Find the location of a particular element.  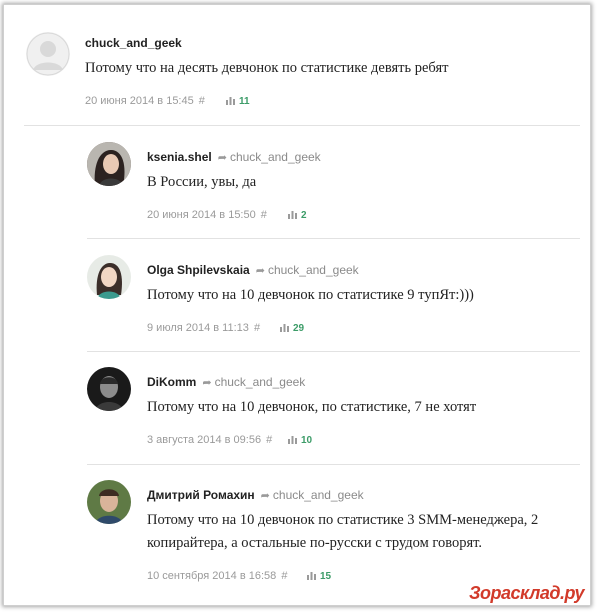

vote-count: 29 is located at coordinates (292, 328).